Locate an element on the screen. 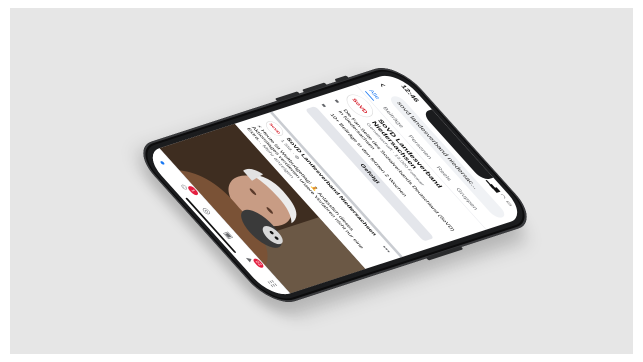 The height and width of the screenshot is (362, 643). posts-icon: ■ is located at coordinates (323, 105).